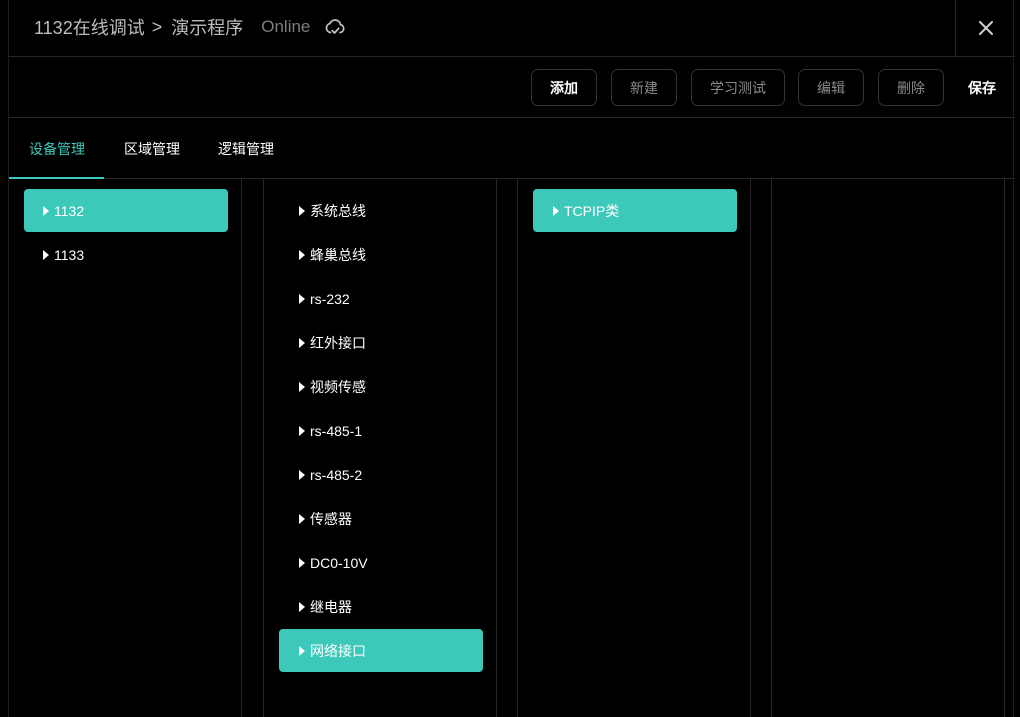 Image resolution: width=1020 pixels, height=717 pixels. Describe the element at coordinates (512, 148) in the screenshot. I see `tab-bar: 设备管理 区域管理 逻辑管理` at that location.